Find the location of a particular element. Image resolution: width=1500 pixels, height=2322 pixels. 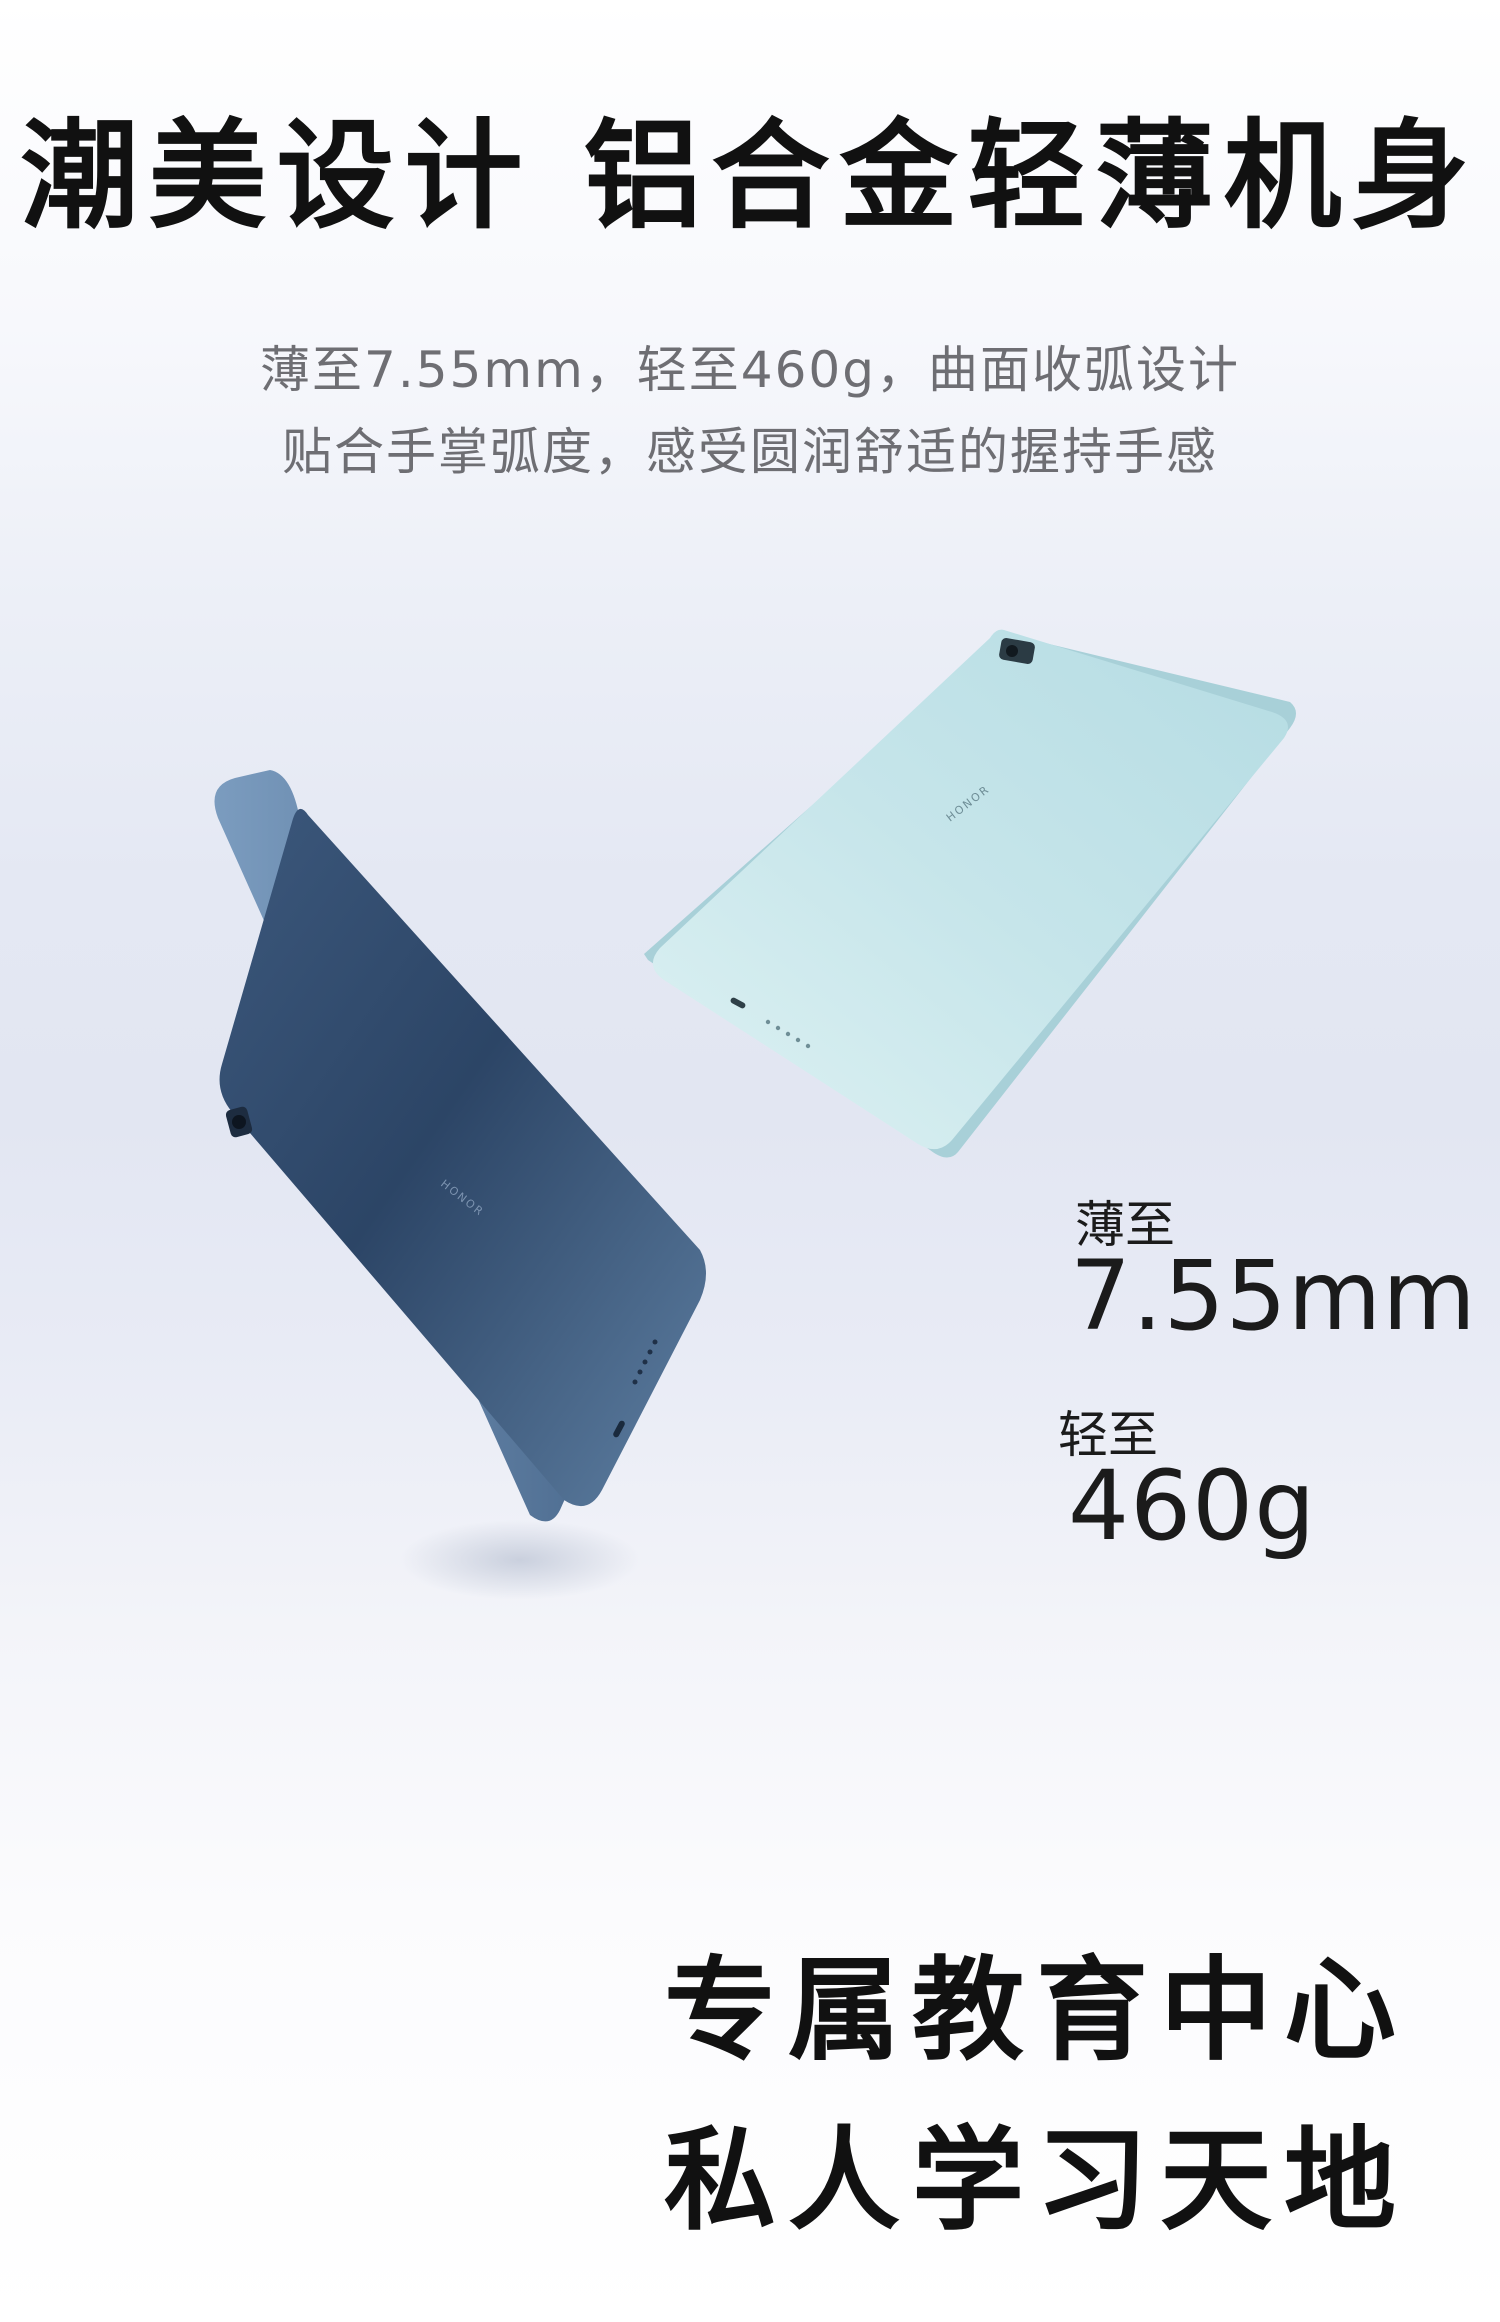

light-tablet-back is located at coordinates (970, 889).